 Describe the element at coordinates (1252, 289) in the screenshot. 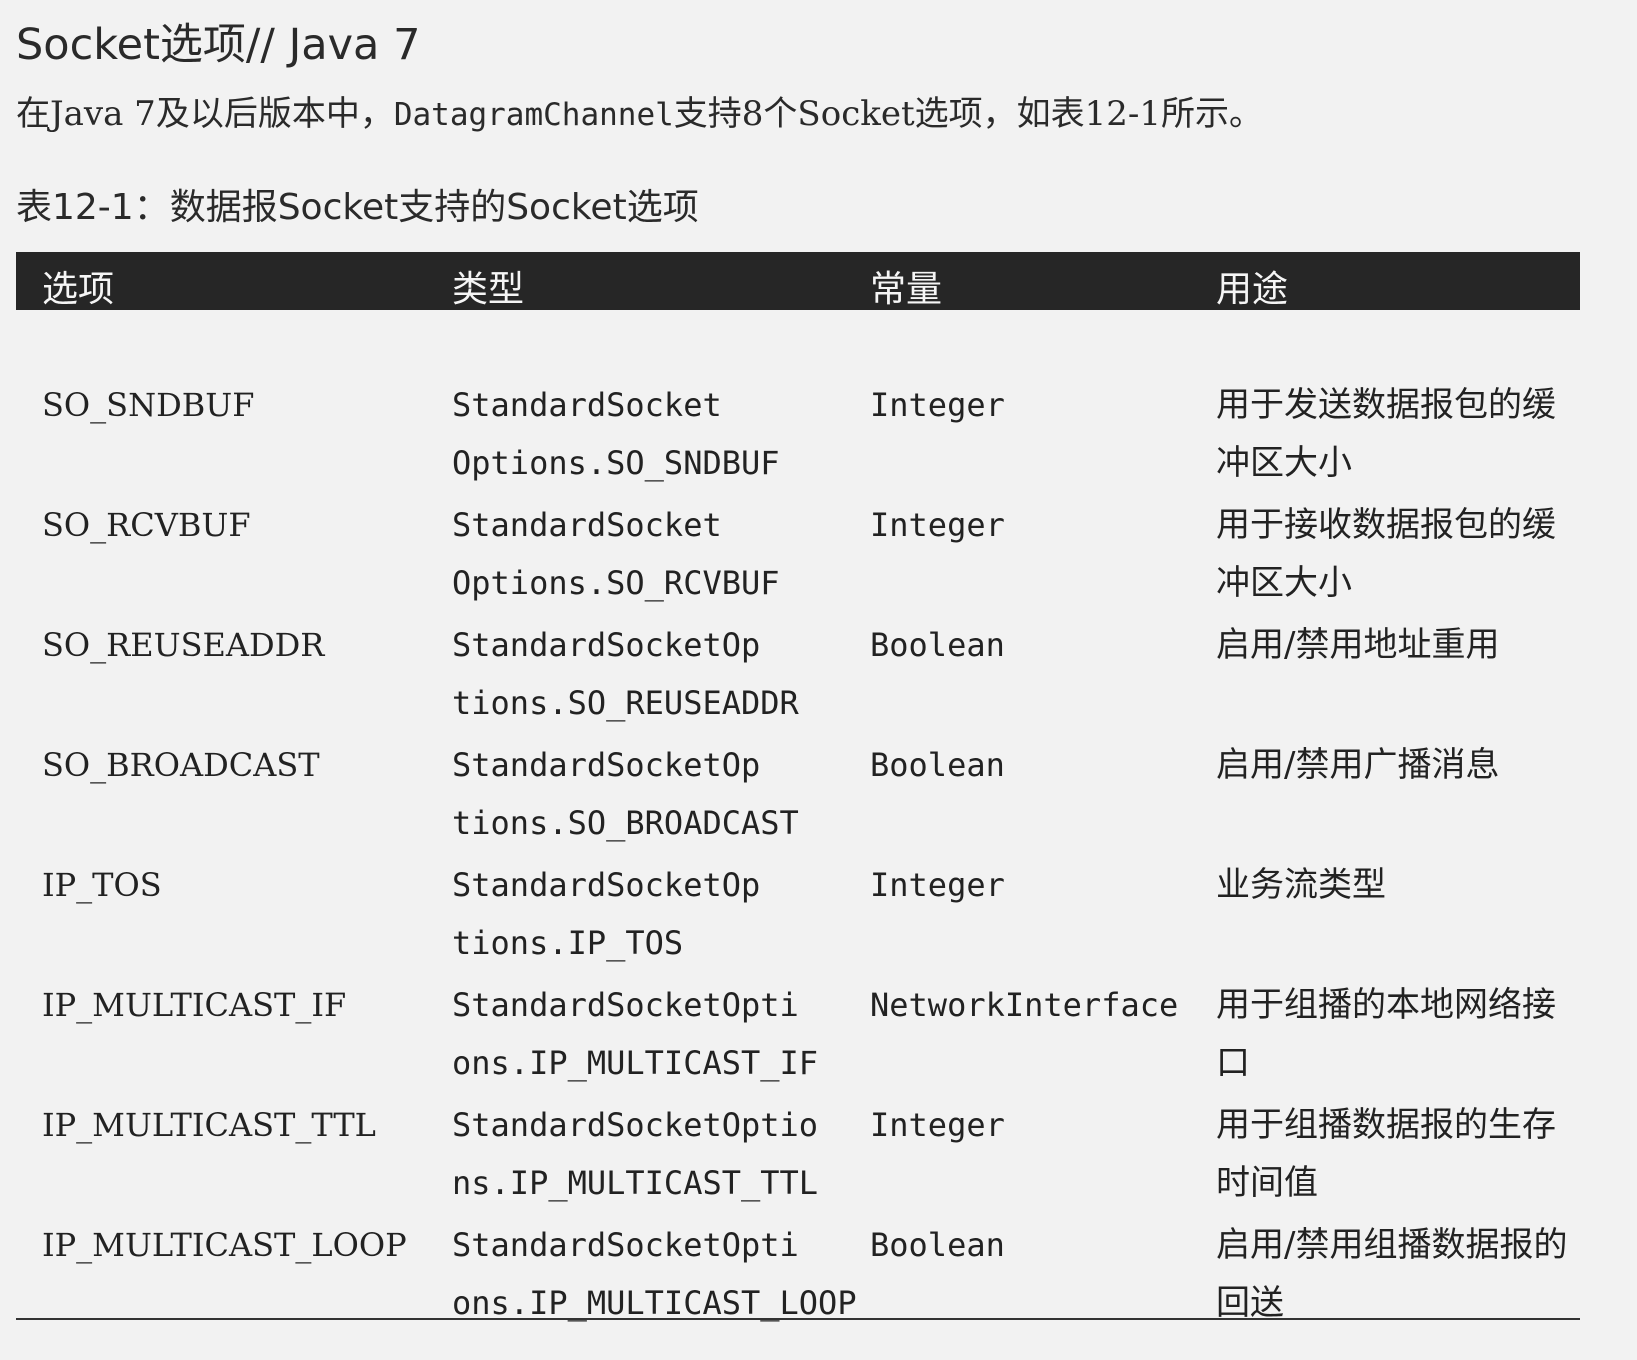

I see `header-usage: 用途` at that location.